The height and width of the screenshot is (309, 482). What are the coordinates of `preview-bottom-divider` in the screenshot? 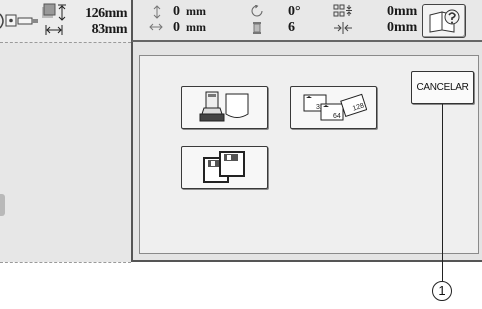 It's located at (65, 262).